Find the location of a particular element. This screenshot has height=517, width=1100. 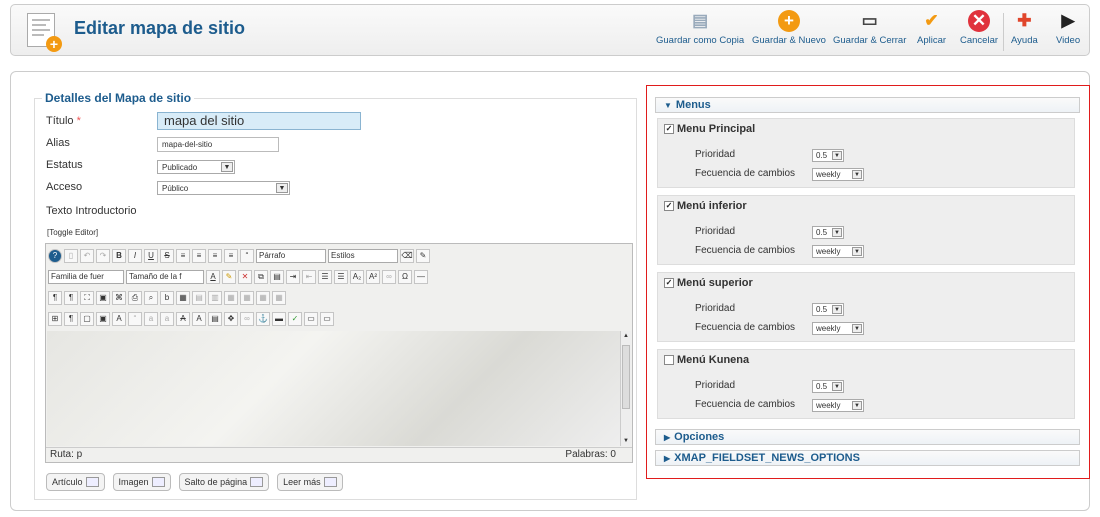

editor-scrollbar: ▲ ▼ is located at coordinates (625, 388).